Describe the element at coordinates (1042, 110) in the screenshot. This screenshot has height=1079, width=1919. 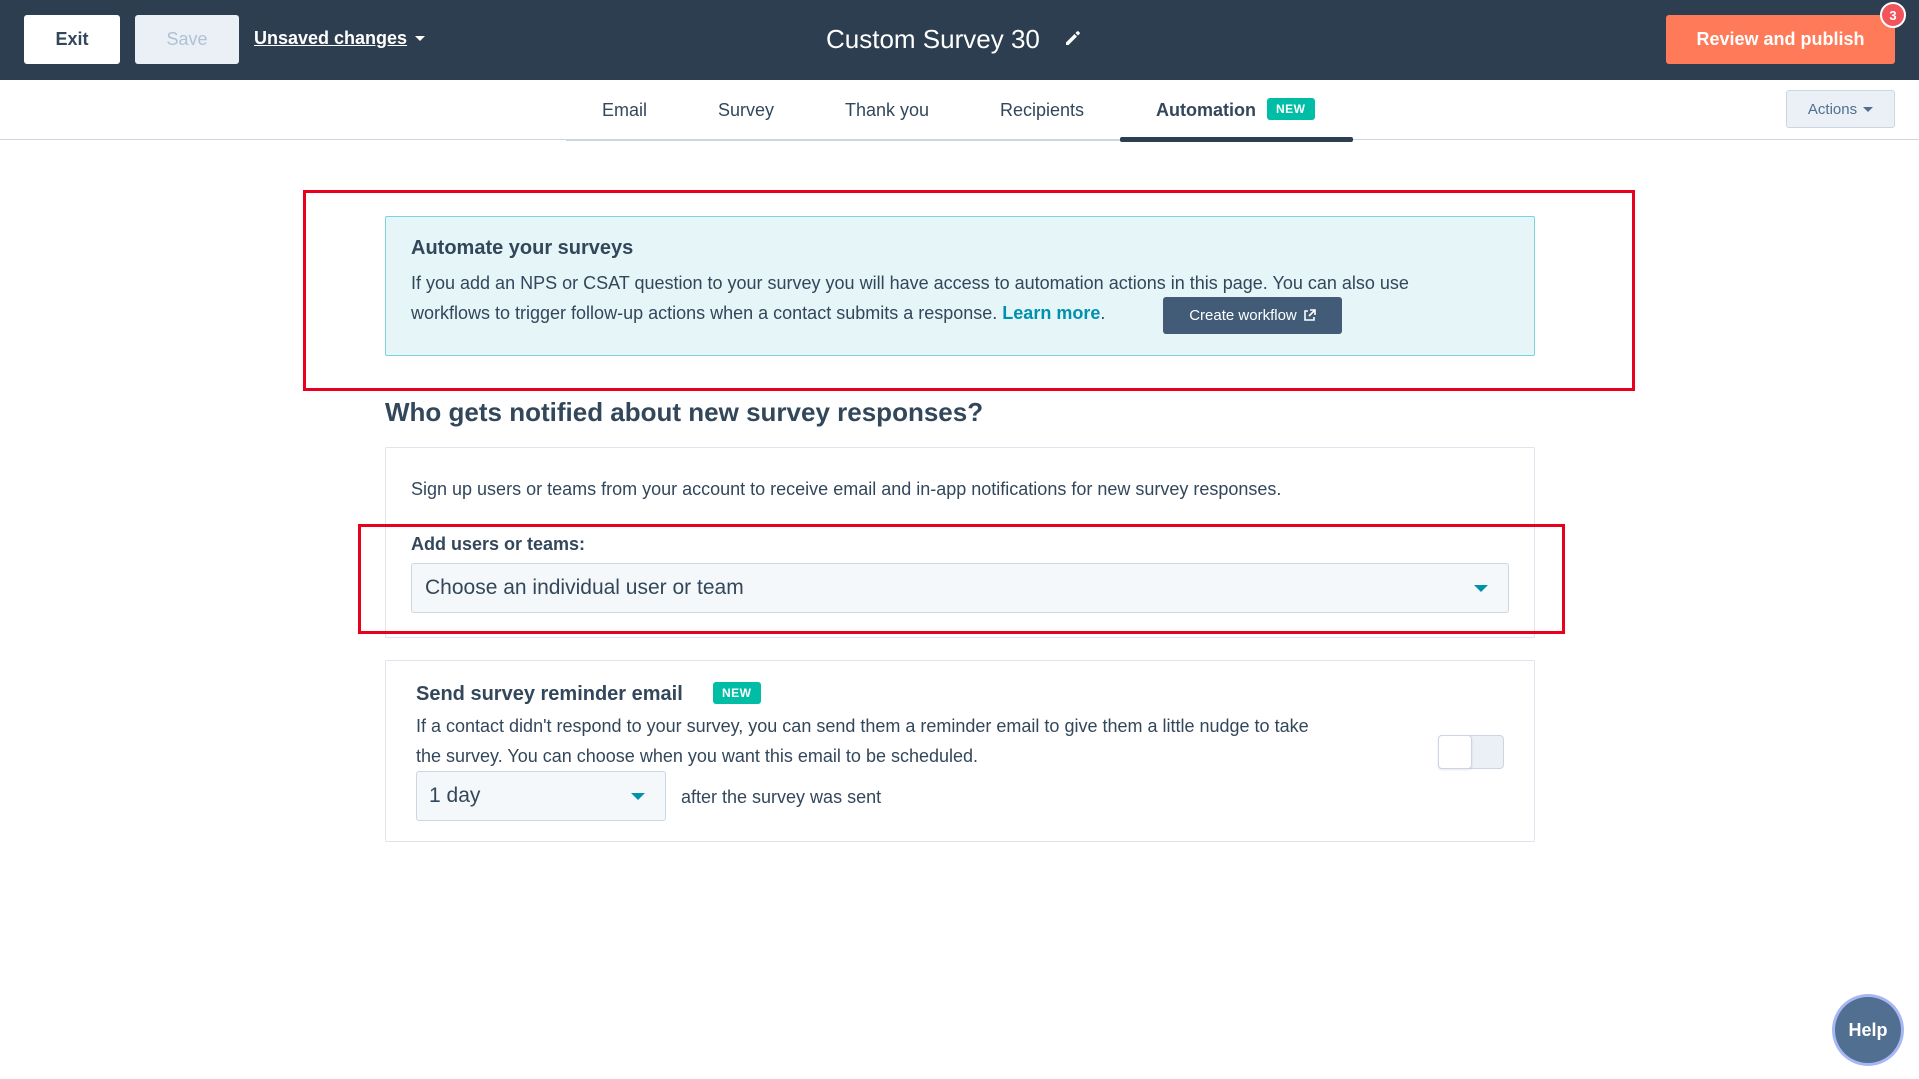
I see `tab-recipients: Recipients` at that location.